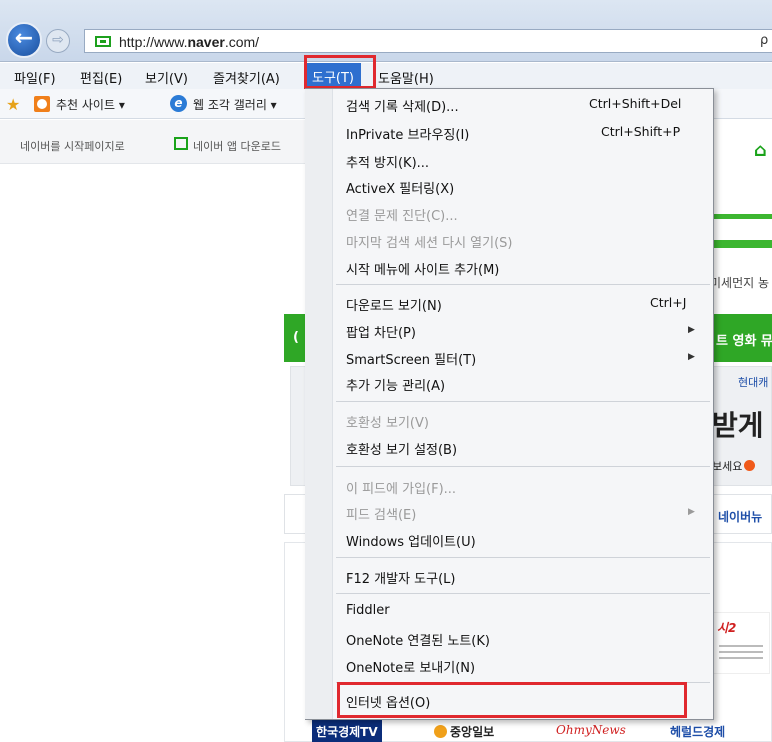  Describe the element at coordinates (333, 76) in the screenshot. I see `menu-tools: 도구(T)` at that location.